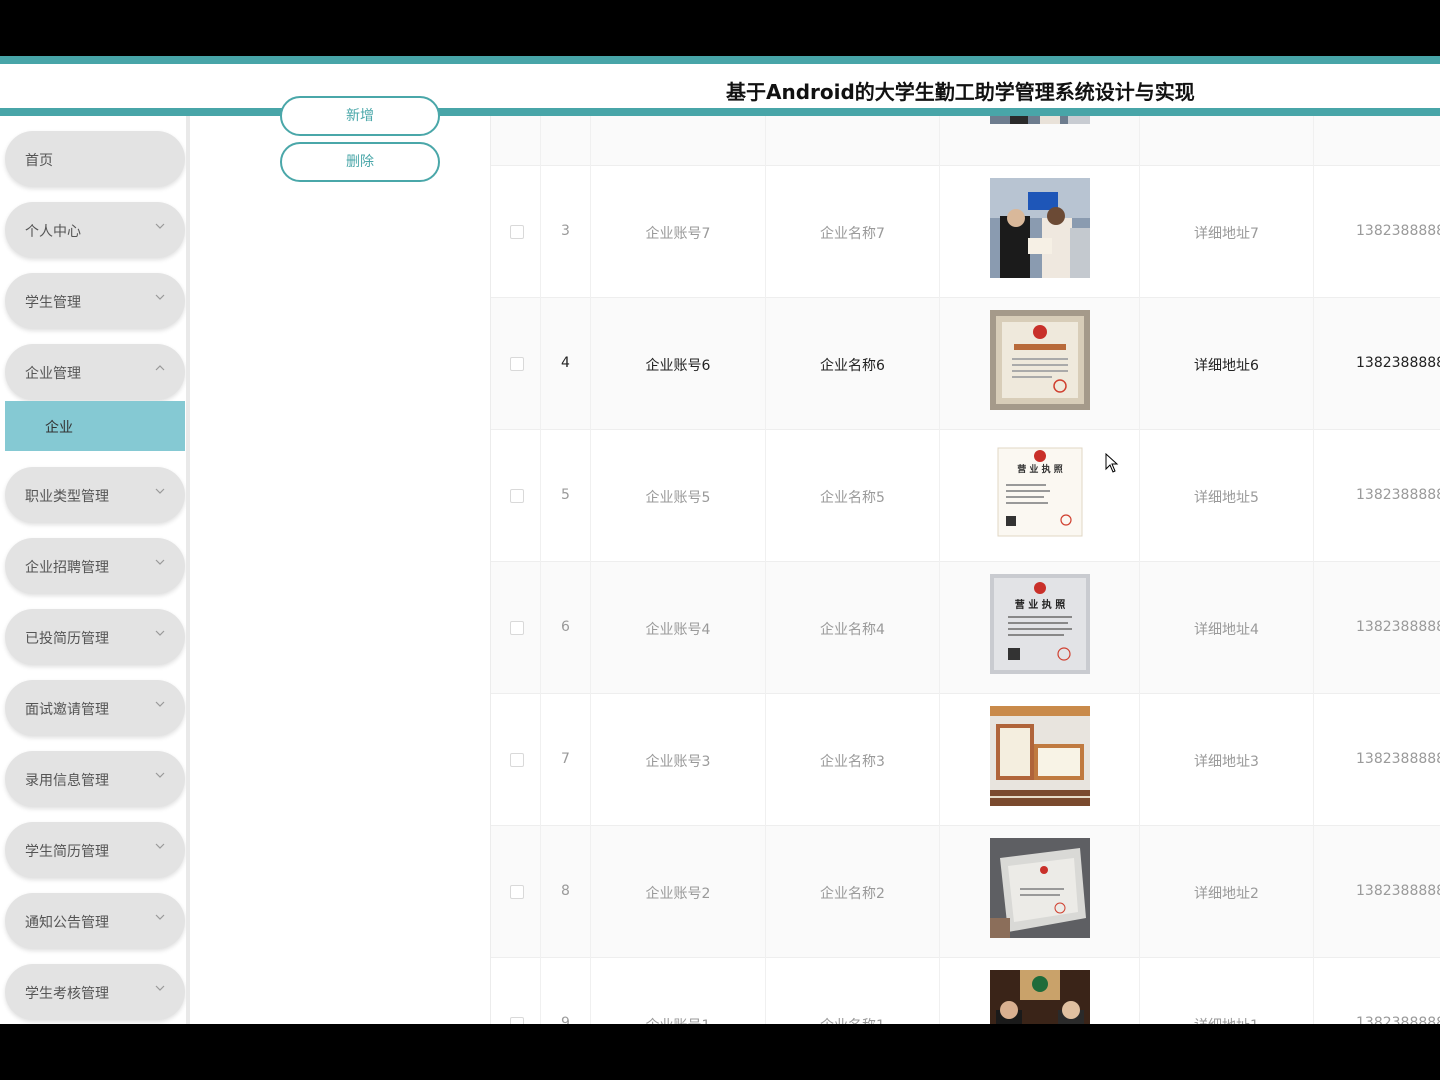 Image resolution: width=1440 pixels, height=1080 pixels. What do you see at coordinates (678, 1019) in the screenshot?
I see `enterprise-account: 企业账号1` at bounding box center [678, 1019].